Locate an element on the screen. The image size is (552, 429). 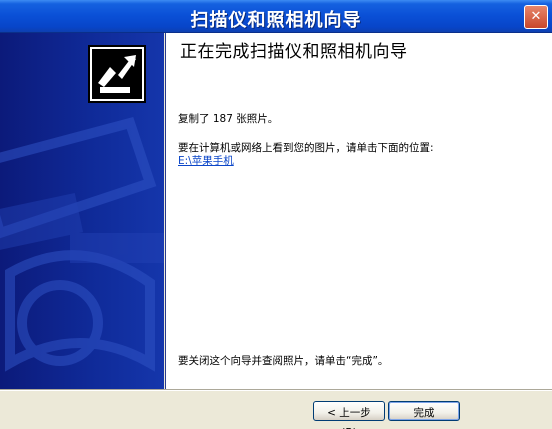
close-button: ✕ is located at coordinates (536, 17).